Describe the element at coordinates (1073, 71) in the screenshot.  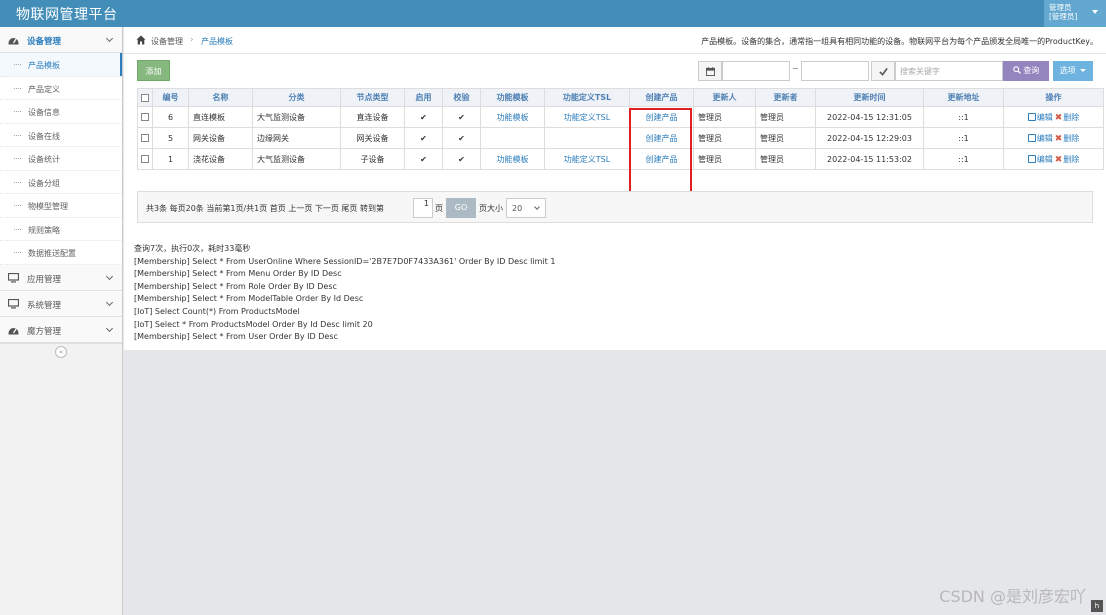
I see `options-dropdown-button: 选项` at that location.